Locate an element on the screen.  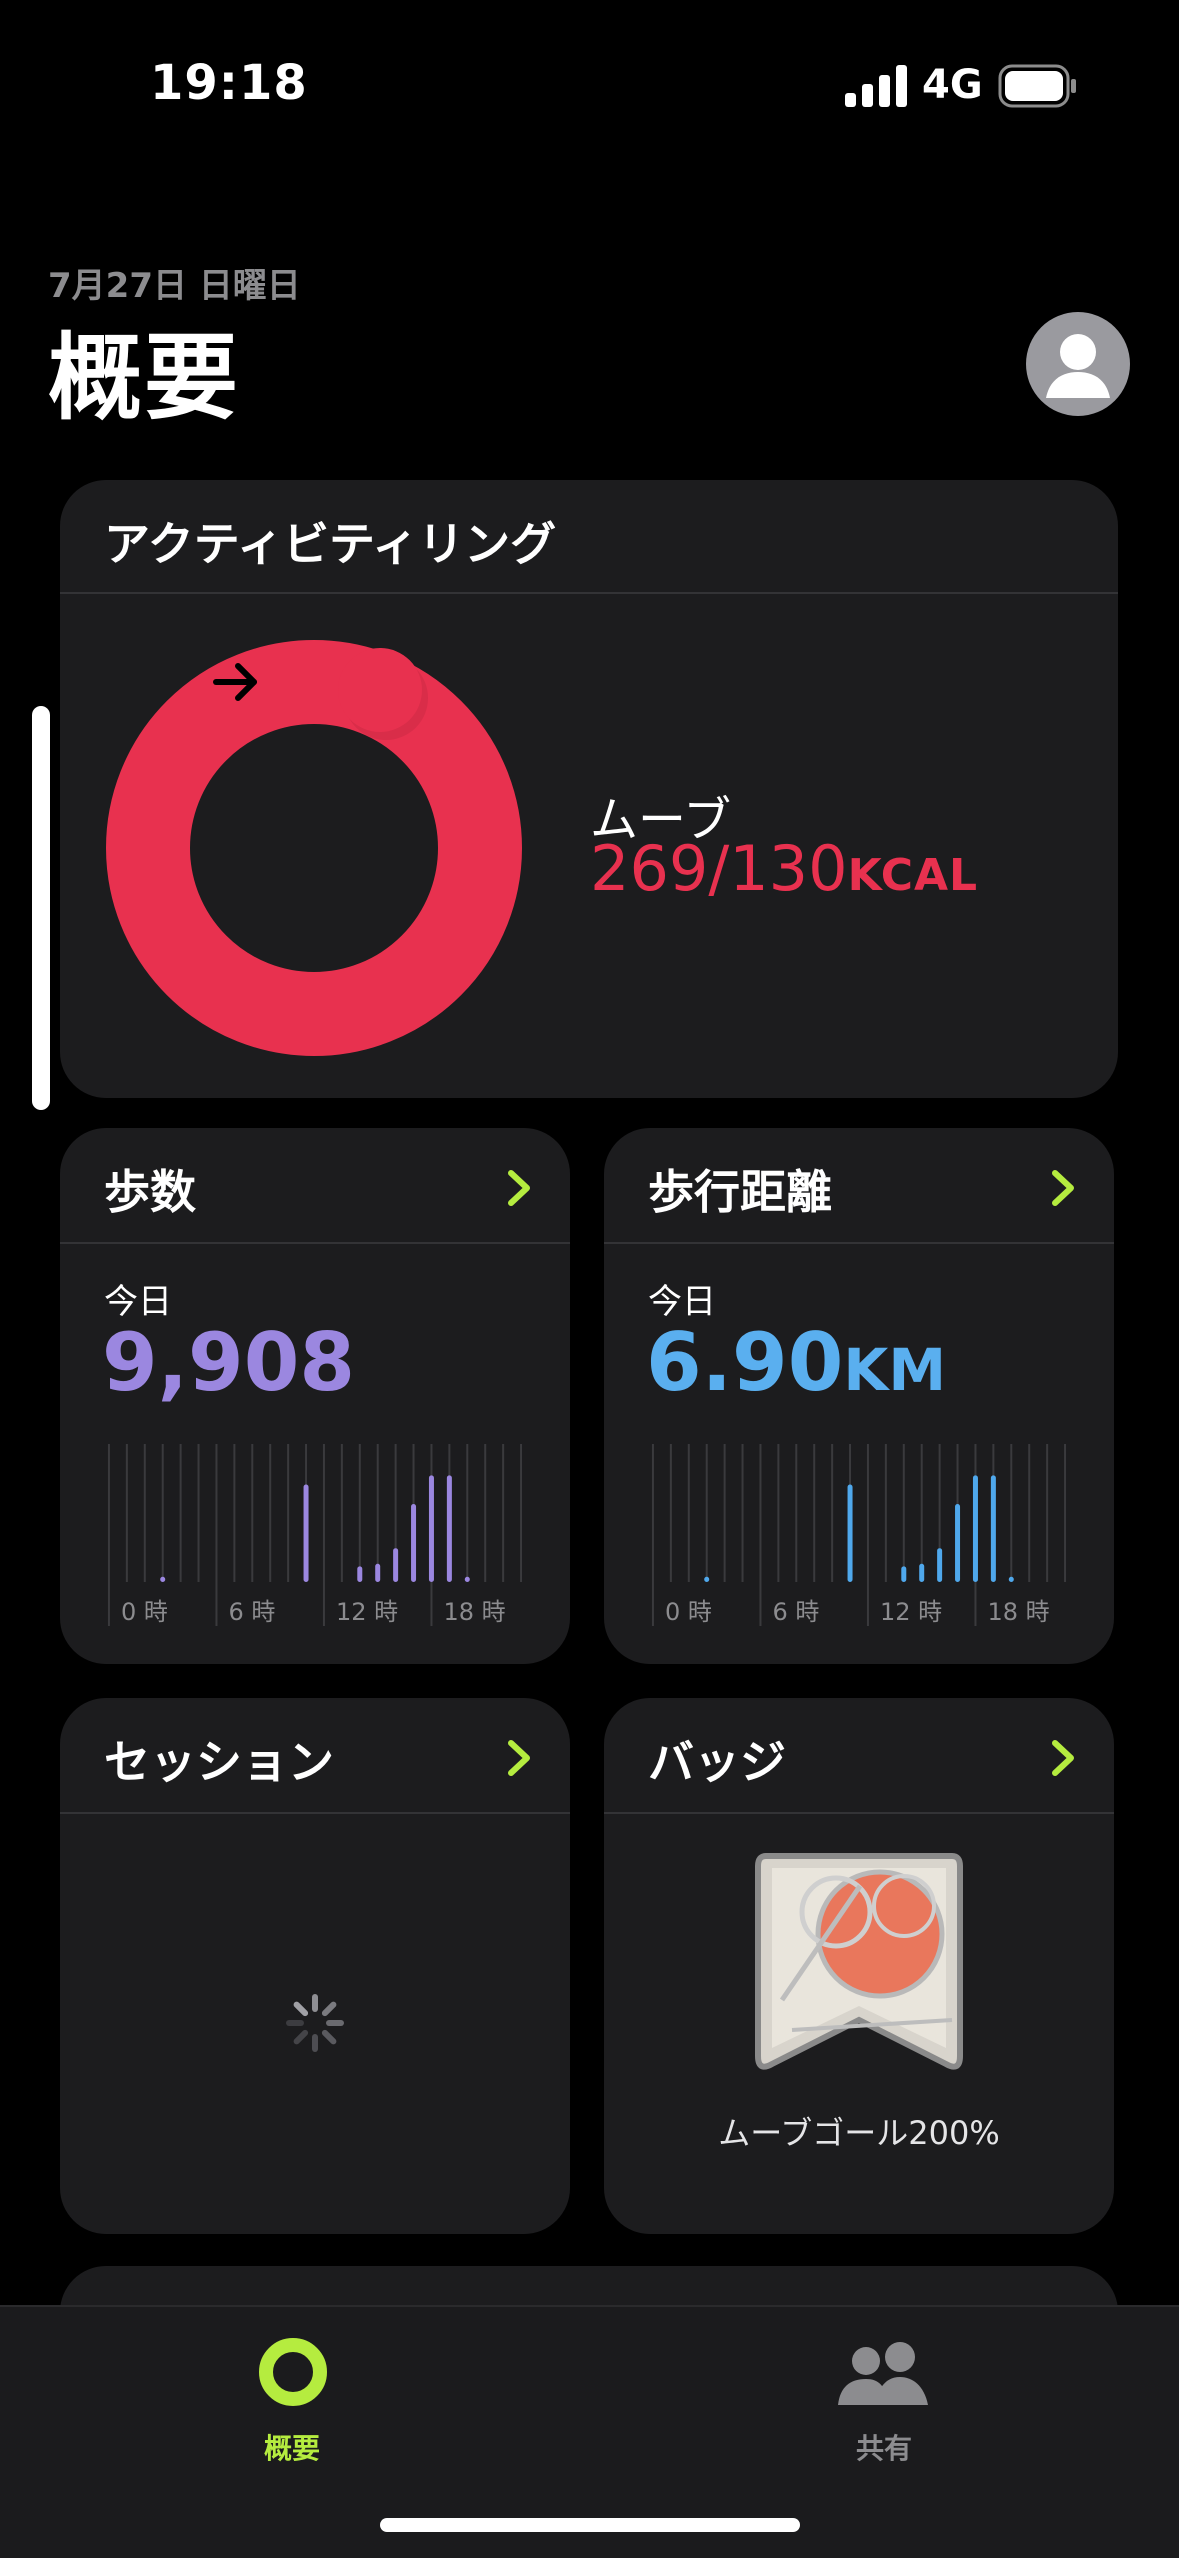
move-goal-badge-icon is located at coordinates (859, 1961).